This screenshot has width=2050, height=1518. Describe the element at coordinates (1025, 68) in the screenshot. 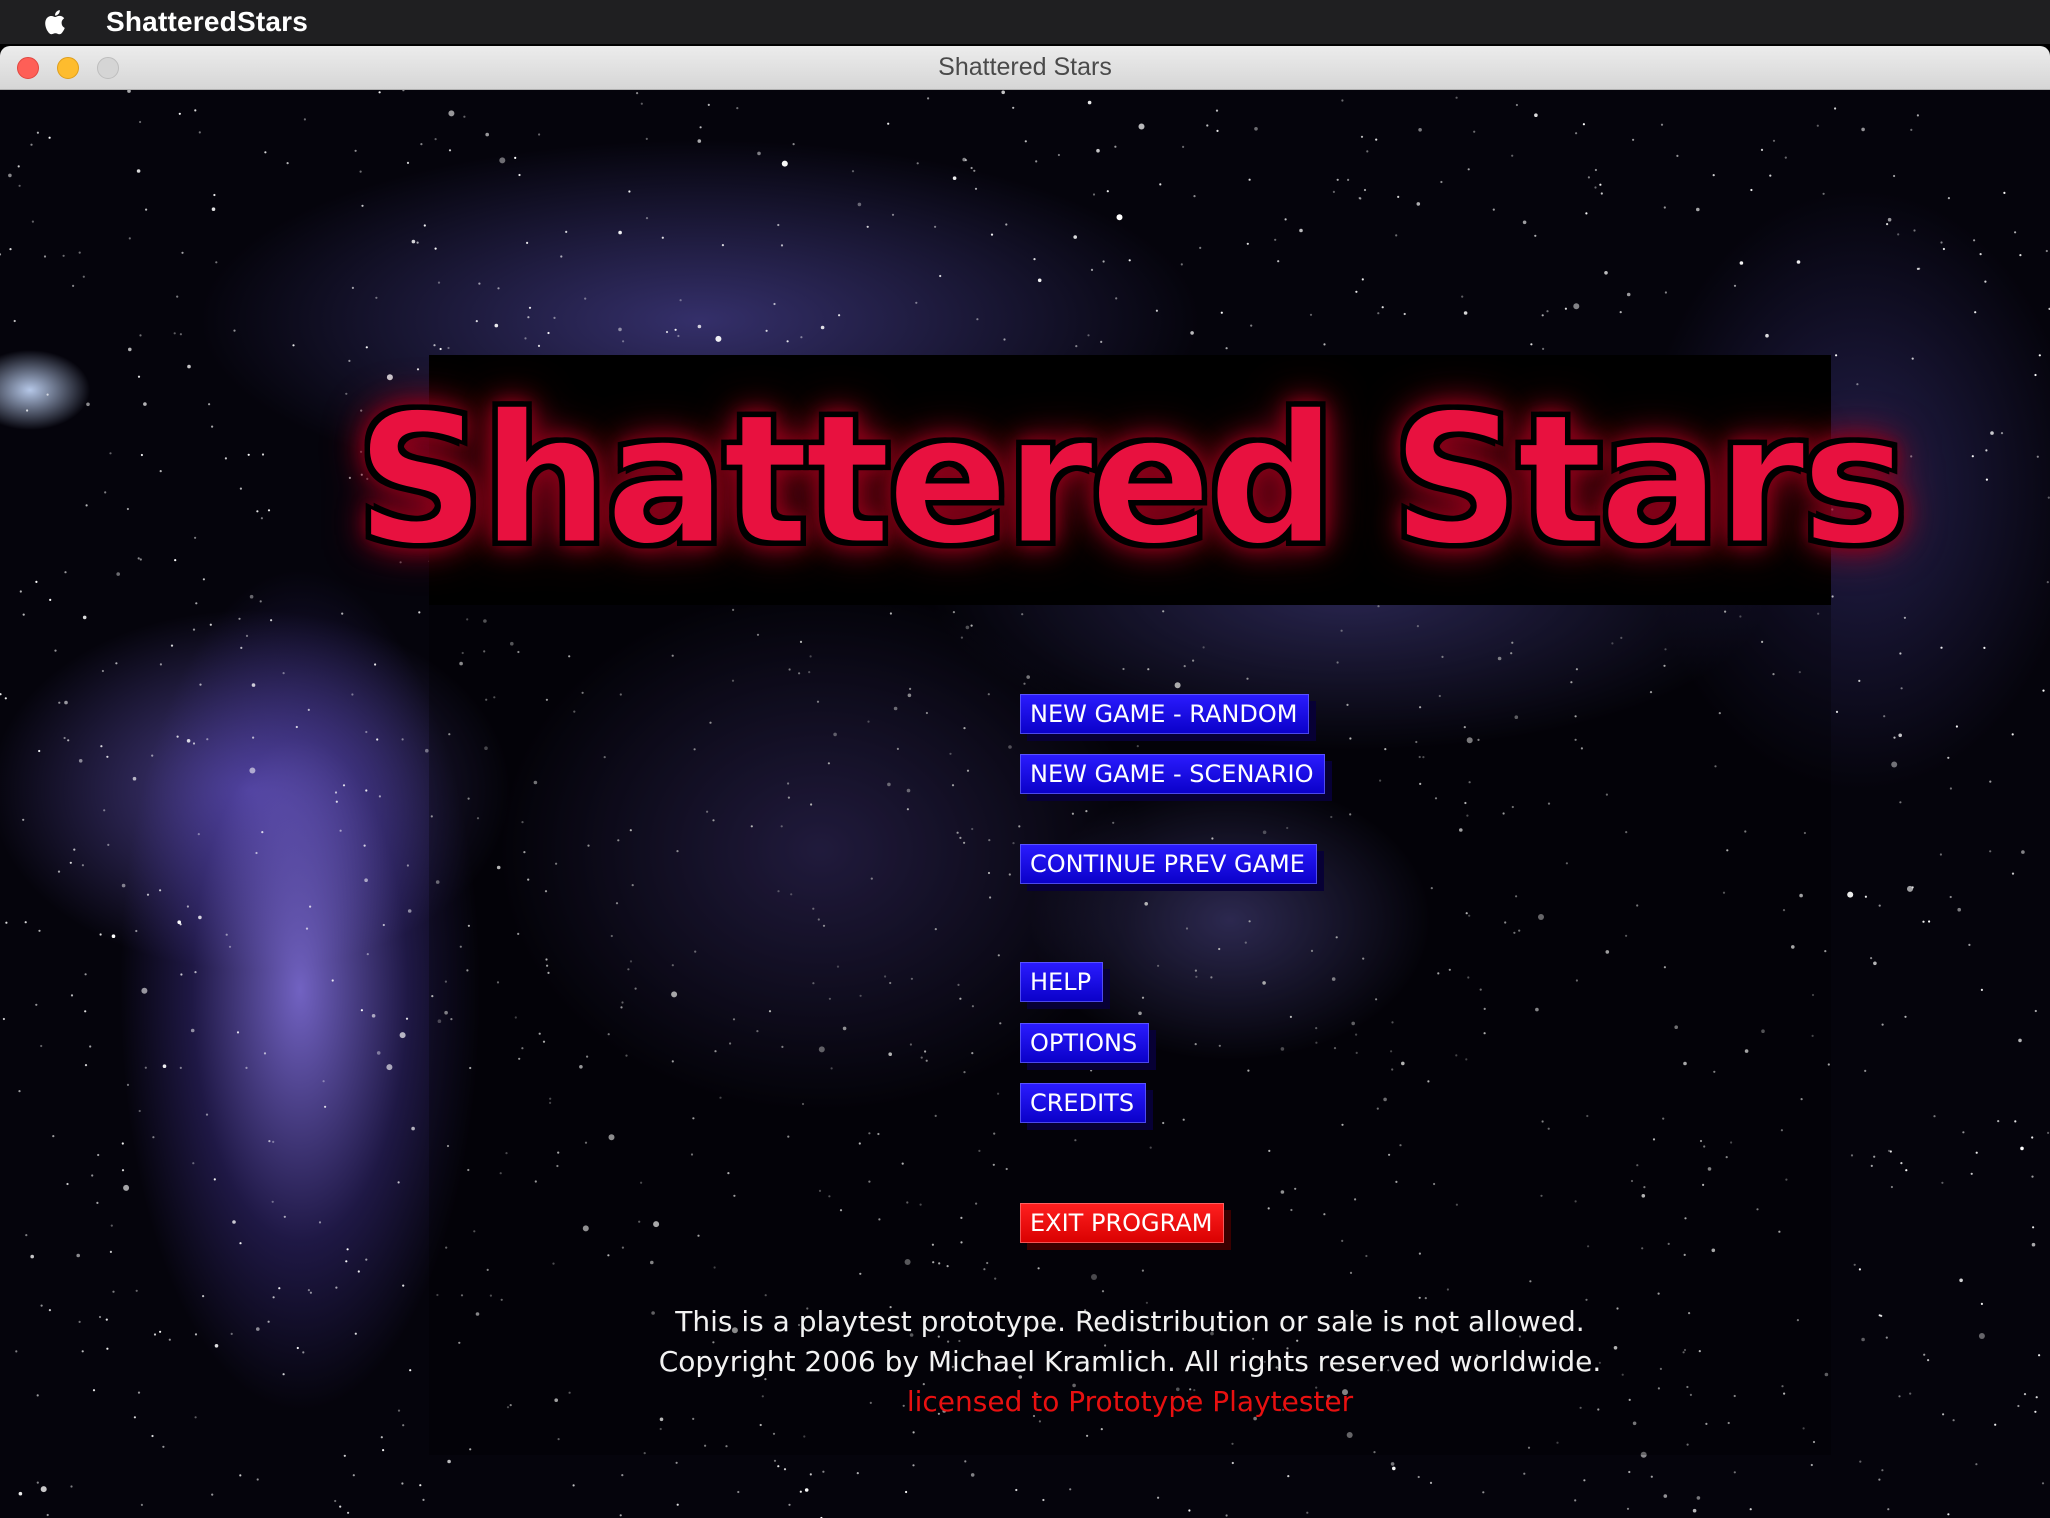

I see `window-titlebar: Shattered Stars` at that location.